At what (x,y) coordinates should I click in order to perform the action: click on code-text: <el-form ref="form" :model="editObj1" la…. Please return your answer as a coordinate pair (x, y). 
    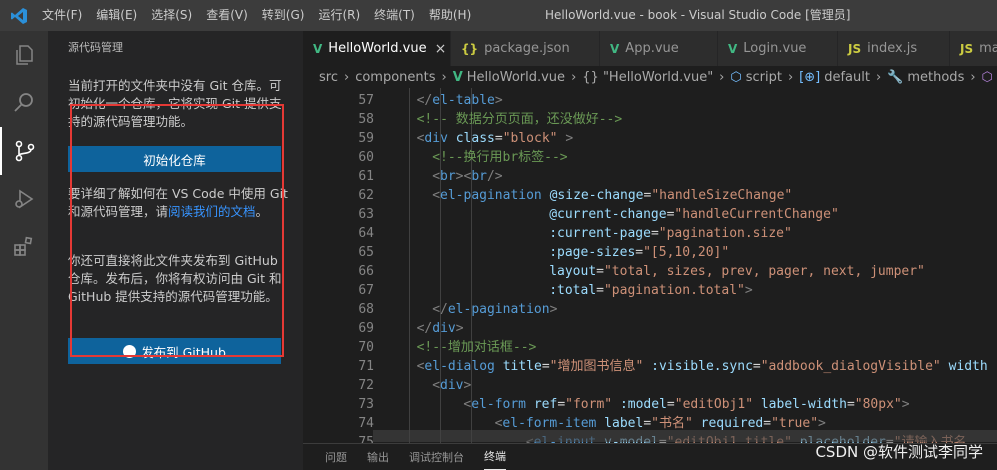
    Looking at the image, I should click on (686, 404).